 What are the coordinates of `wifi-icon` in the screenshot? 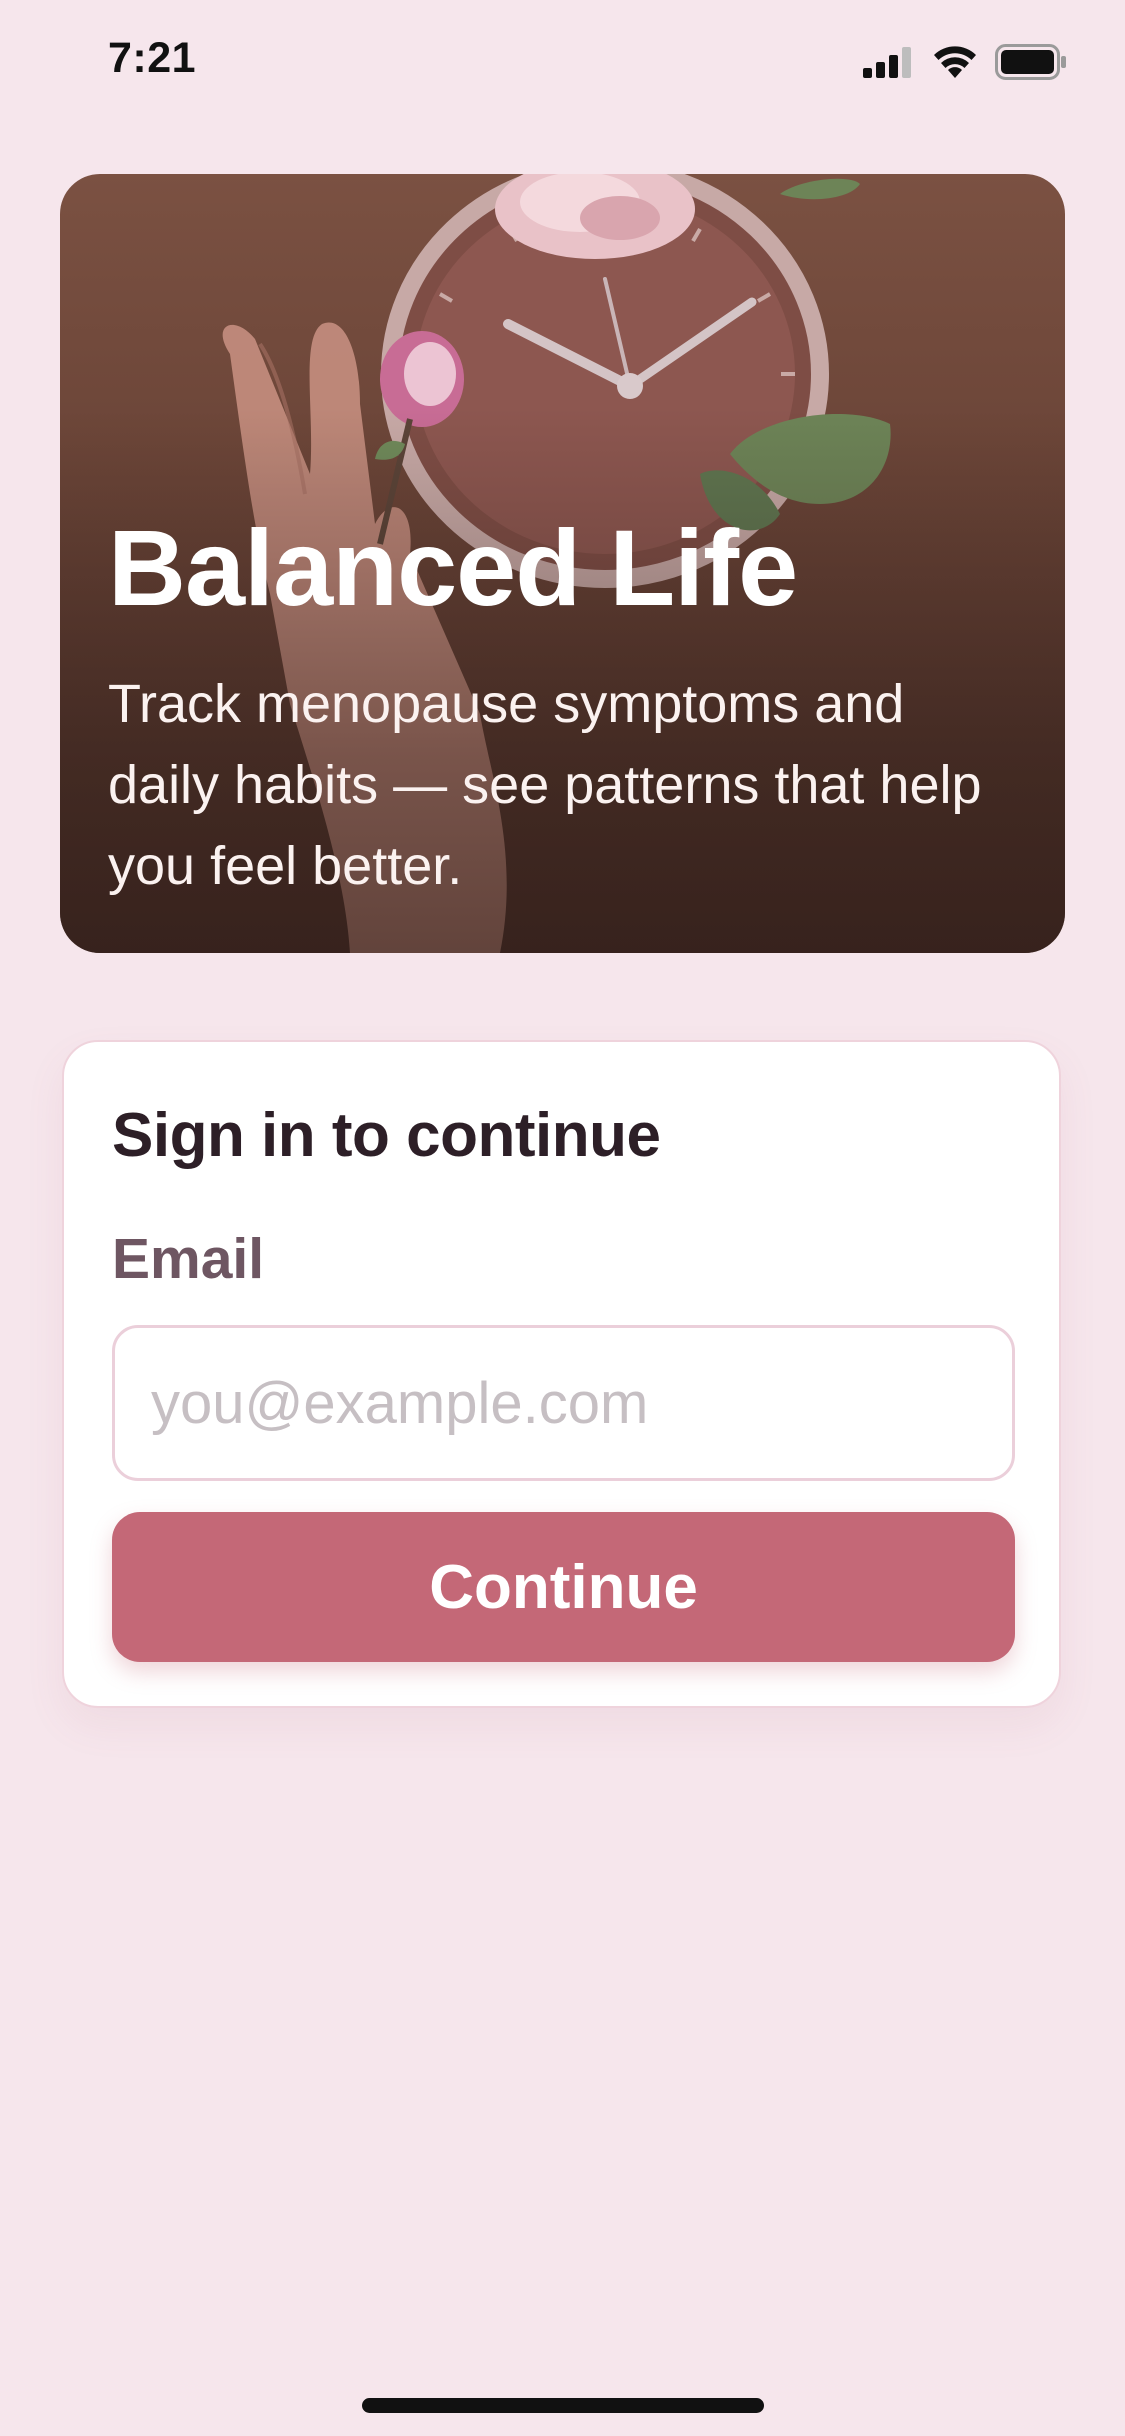 It's located at (955, 62).